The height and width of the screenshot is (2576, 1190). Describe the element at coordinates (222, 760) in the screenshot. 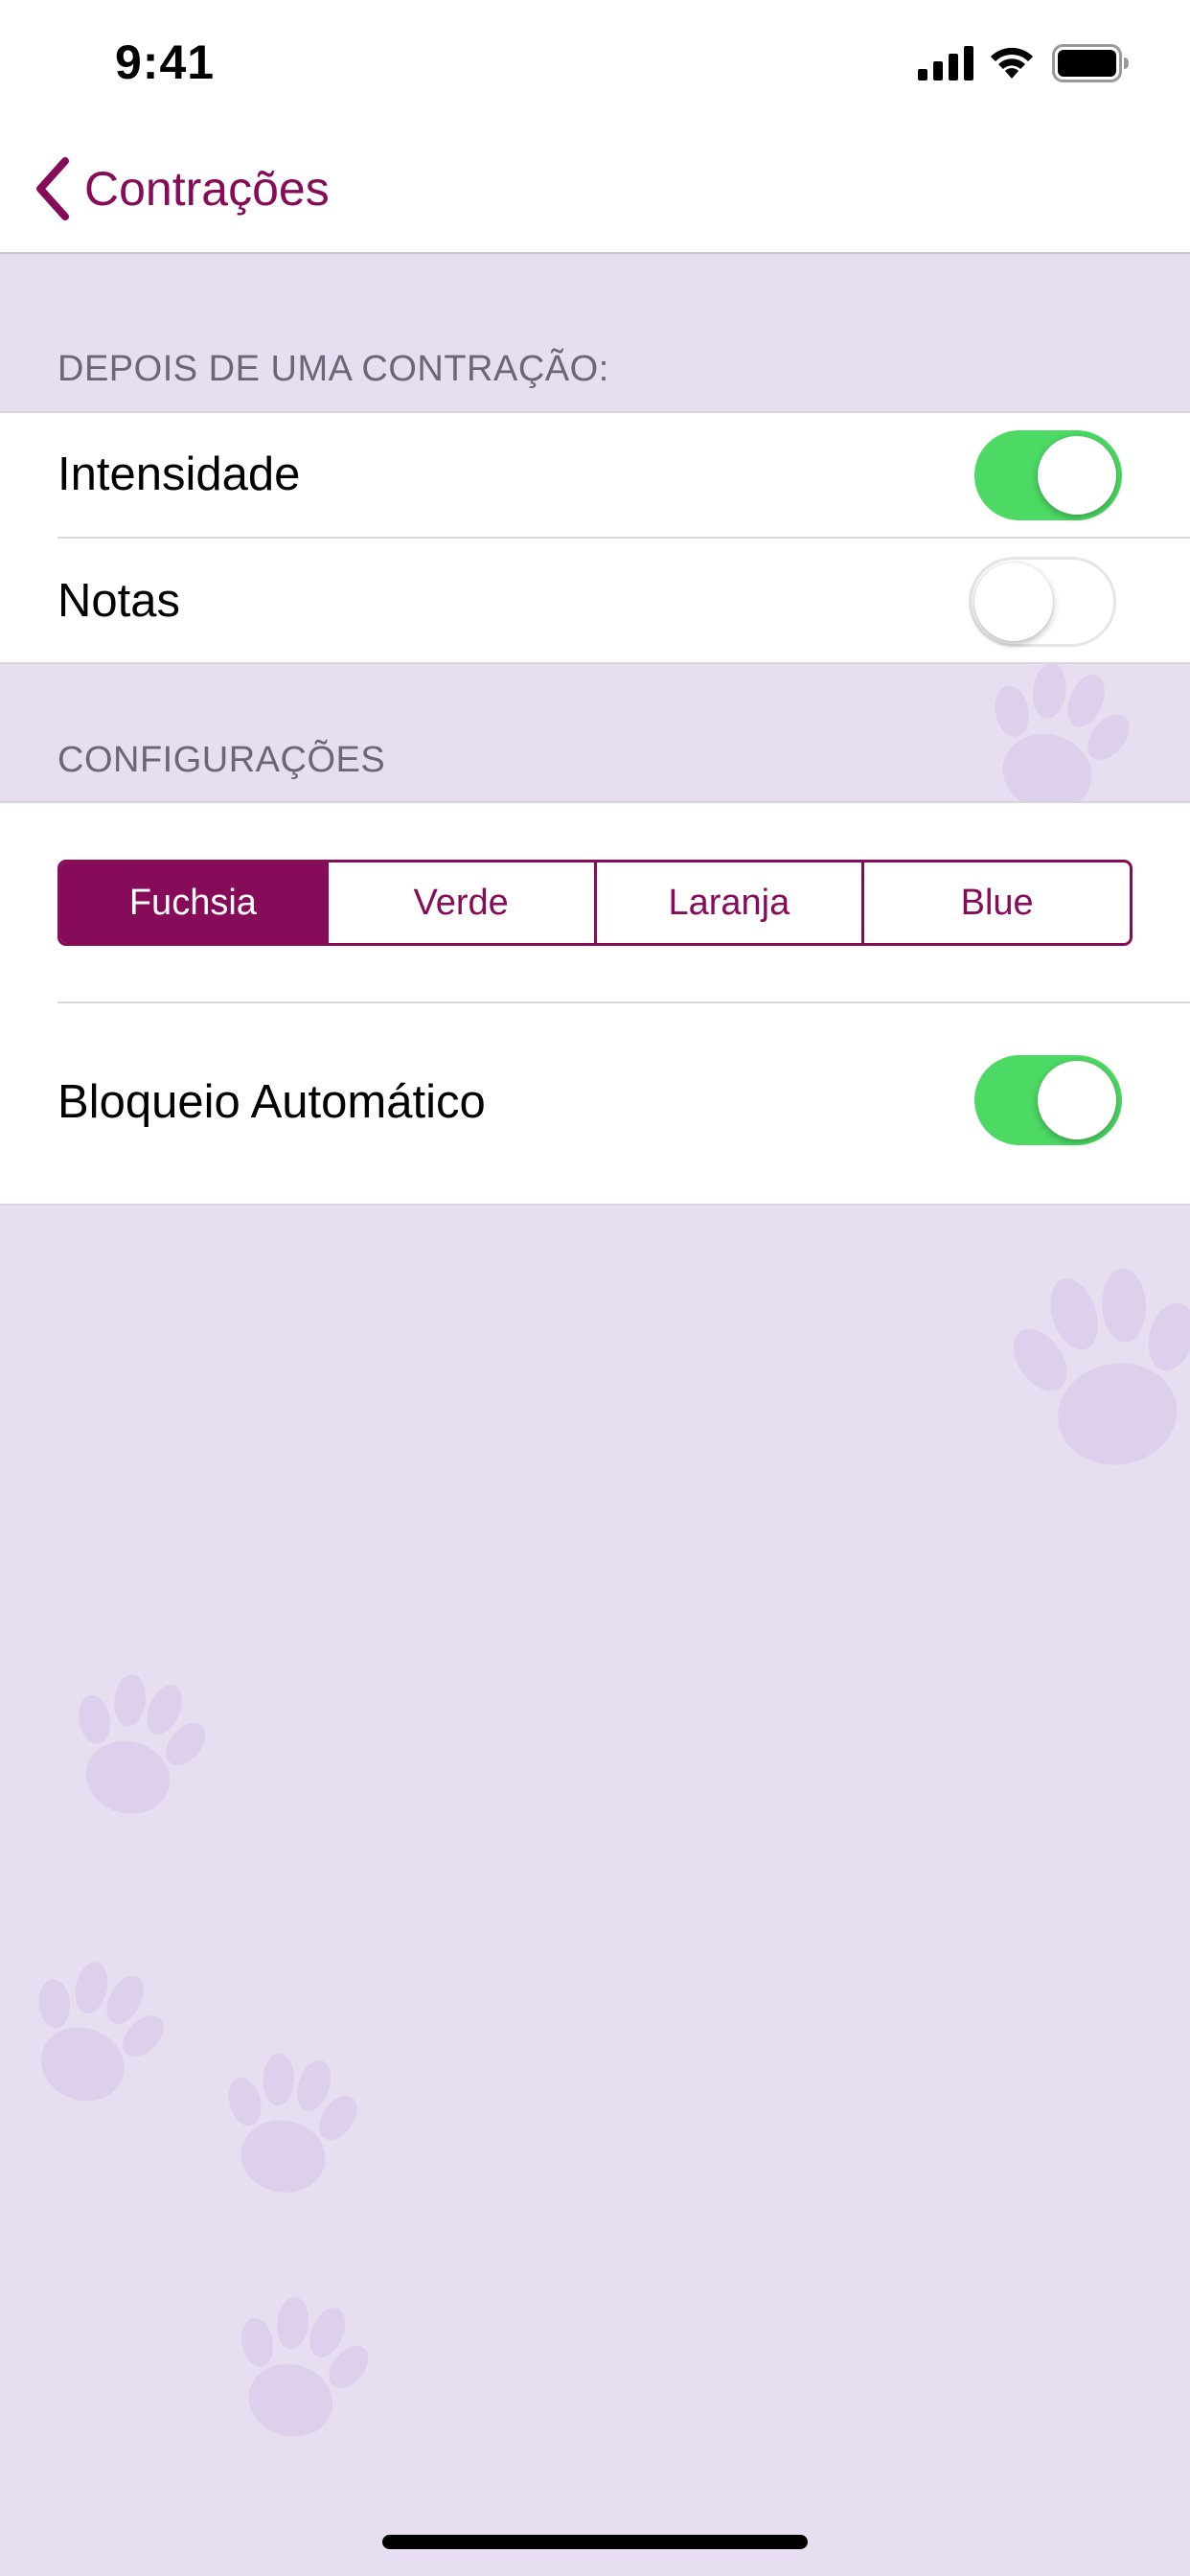

I see `section-header-settings: CONFIGURAÇÕES` at that location.